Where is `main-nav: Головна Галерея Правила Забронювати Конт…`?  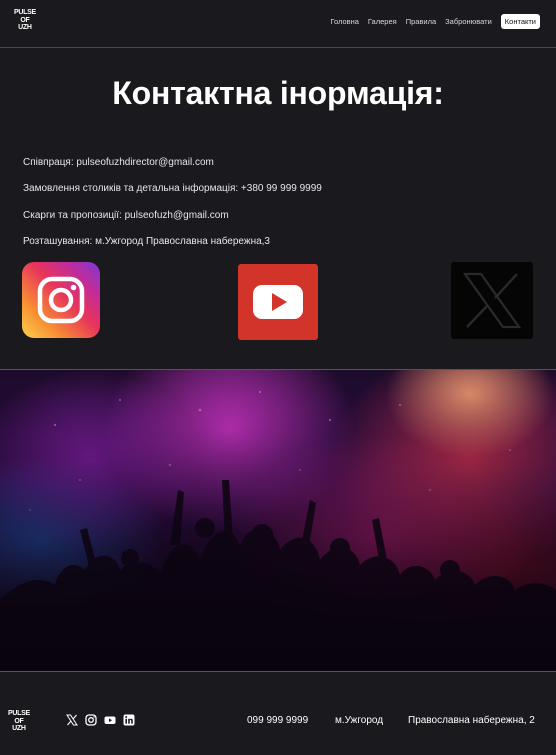 main-nav: Головна Галерея Правила Забронювати Конт… is located at coordinates (435, 21).